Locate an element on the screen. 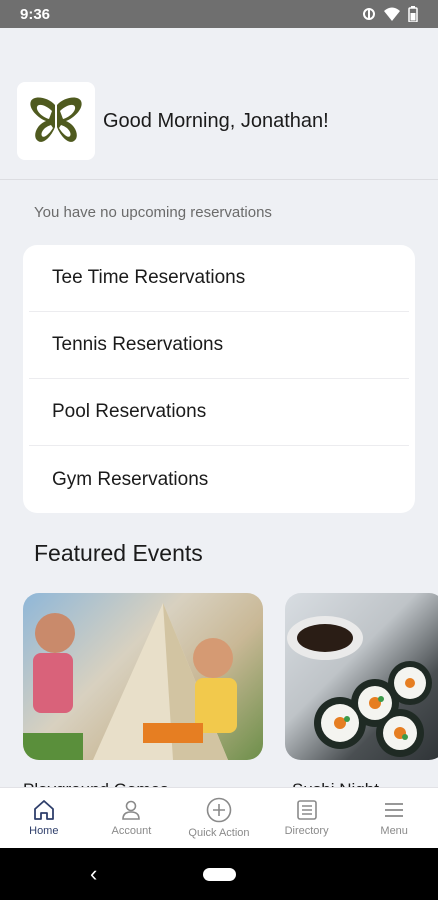 This screenshot has height=900, width=438. home-pill-button is located at coordinates (219, 874).